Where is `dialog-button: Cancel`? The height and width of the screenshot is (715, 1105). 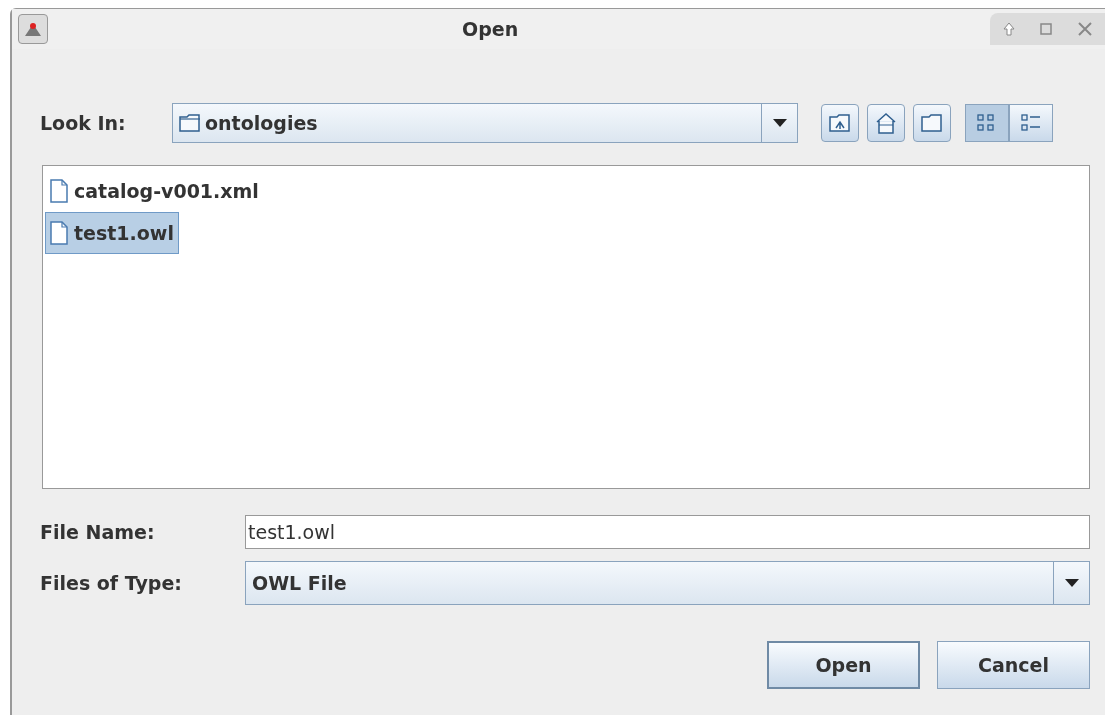
dialog-button: Cancel is located at coordinates (1013, 665).